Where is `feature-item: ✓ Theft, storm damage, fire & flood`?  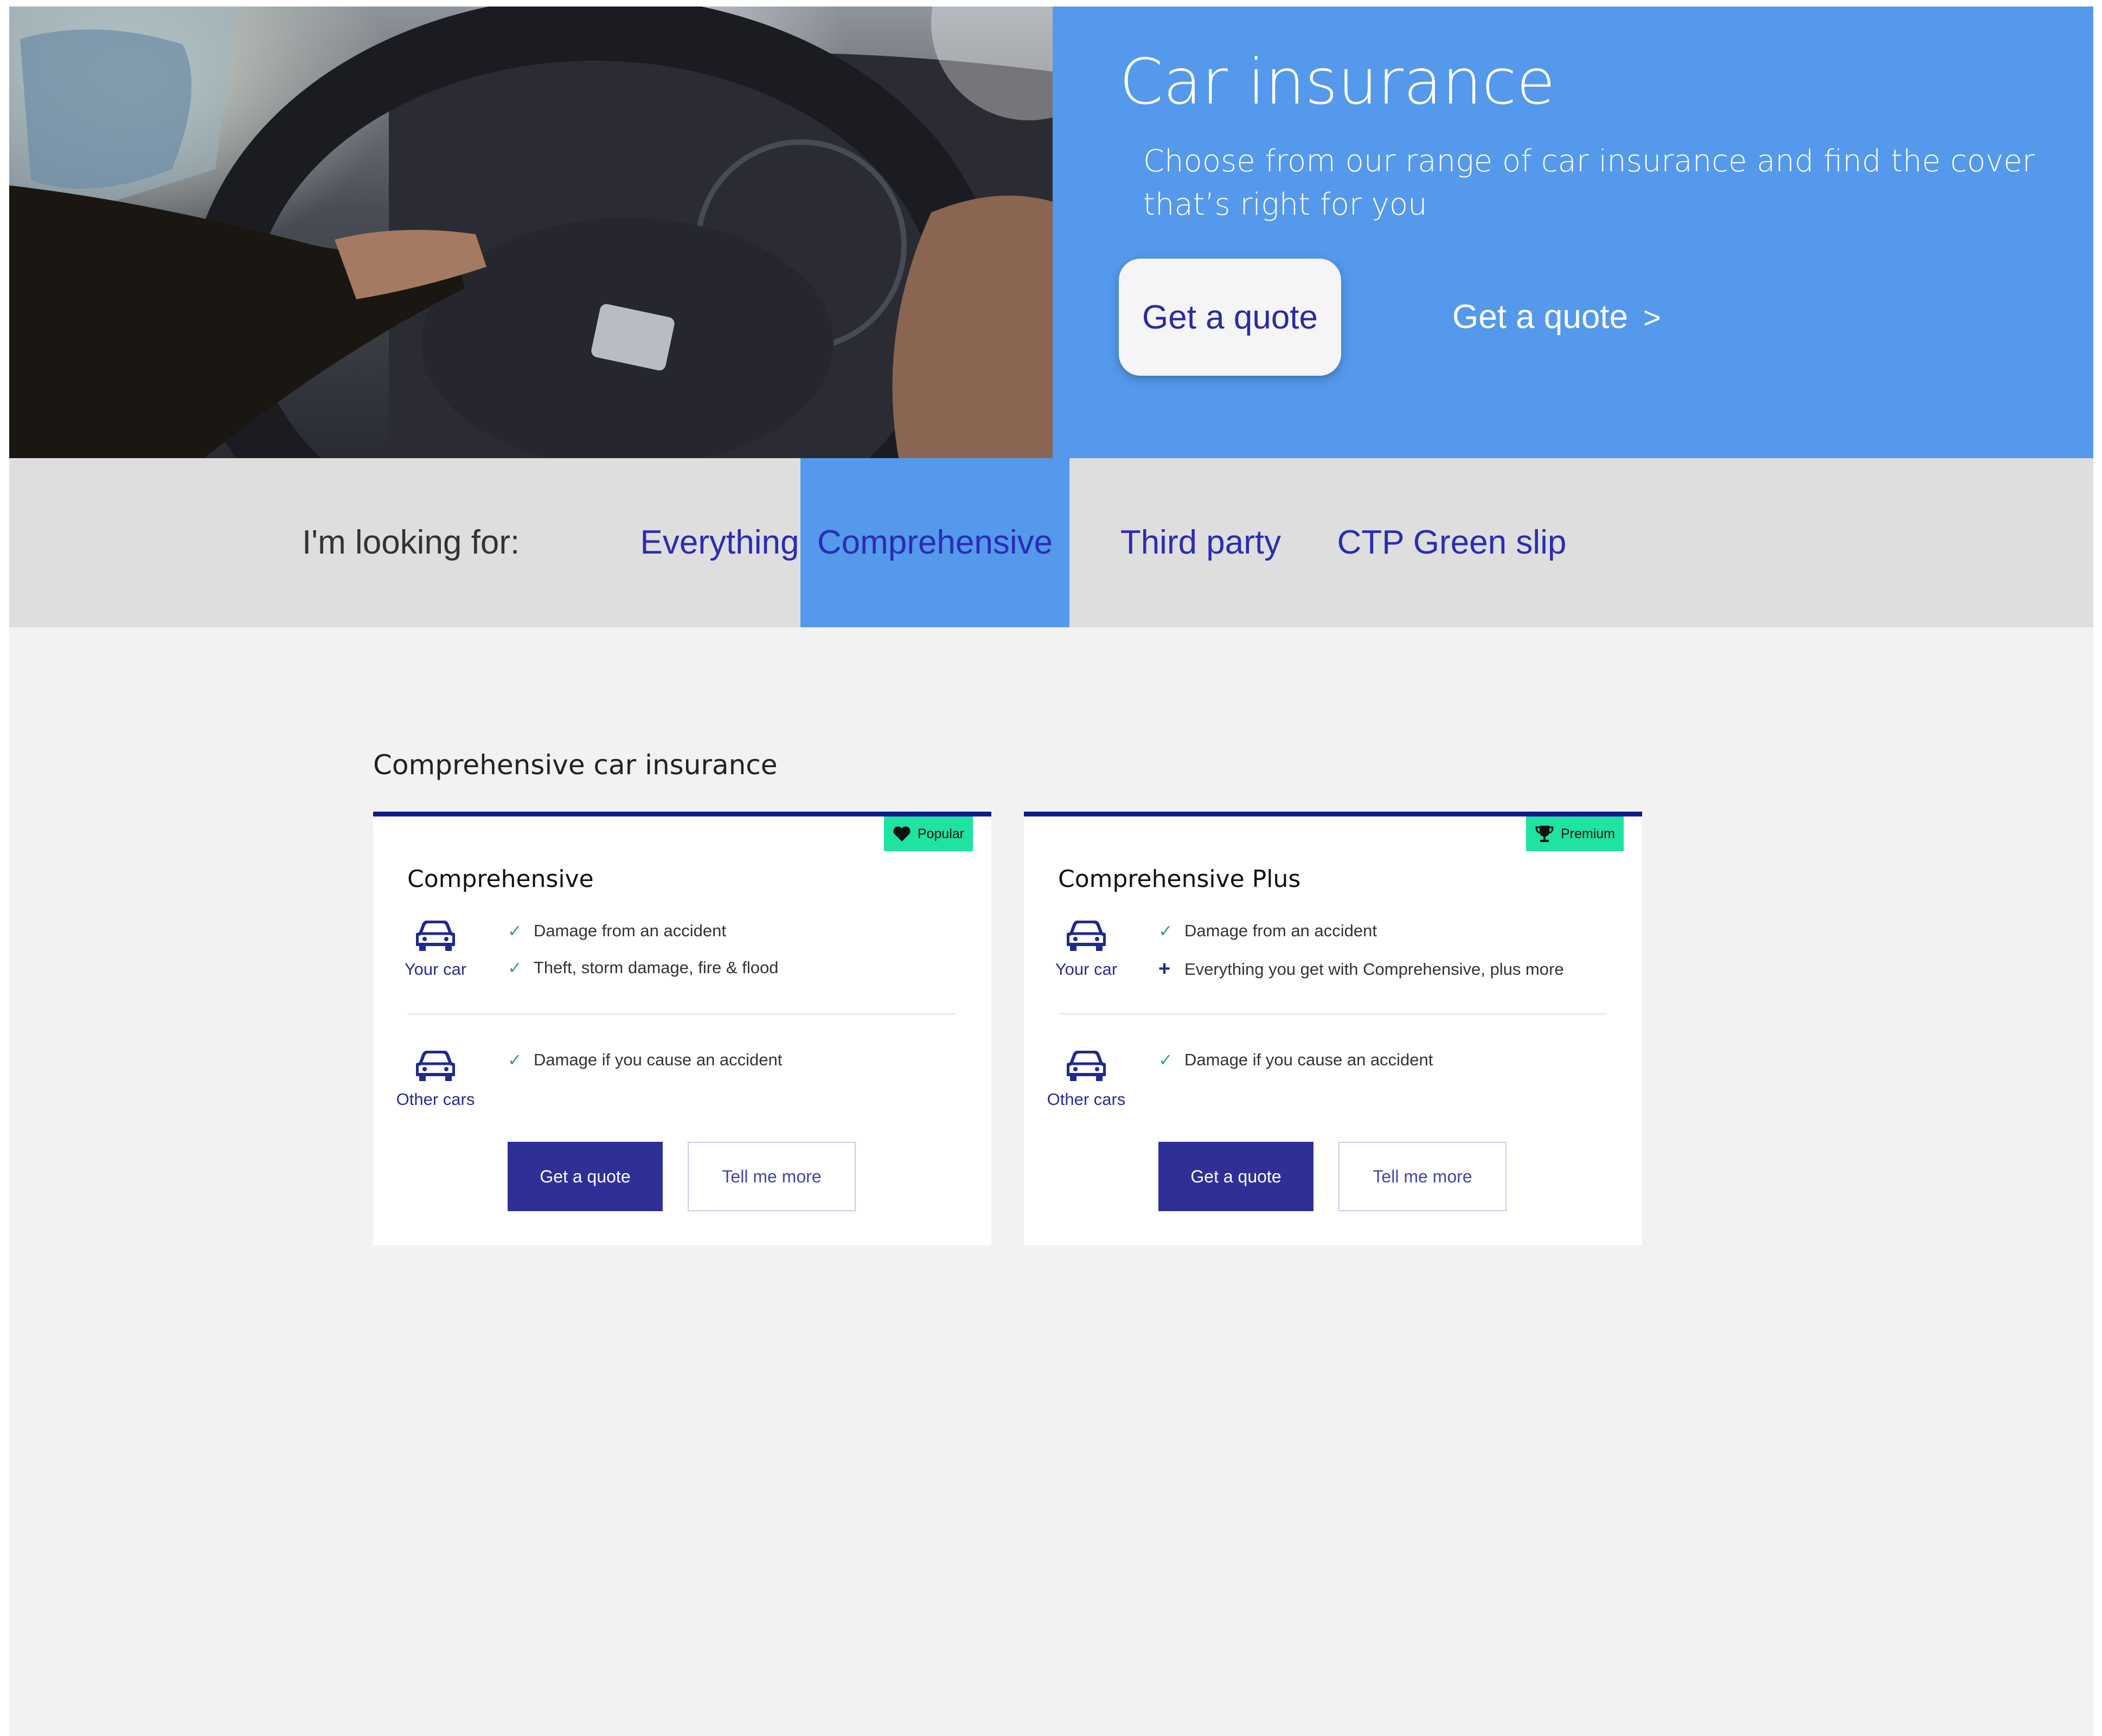
feature-item: ✓ Theft, storm damage, fire & flood is located at coordinates (643, 967).